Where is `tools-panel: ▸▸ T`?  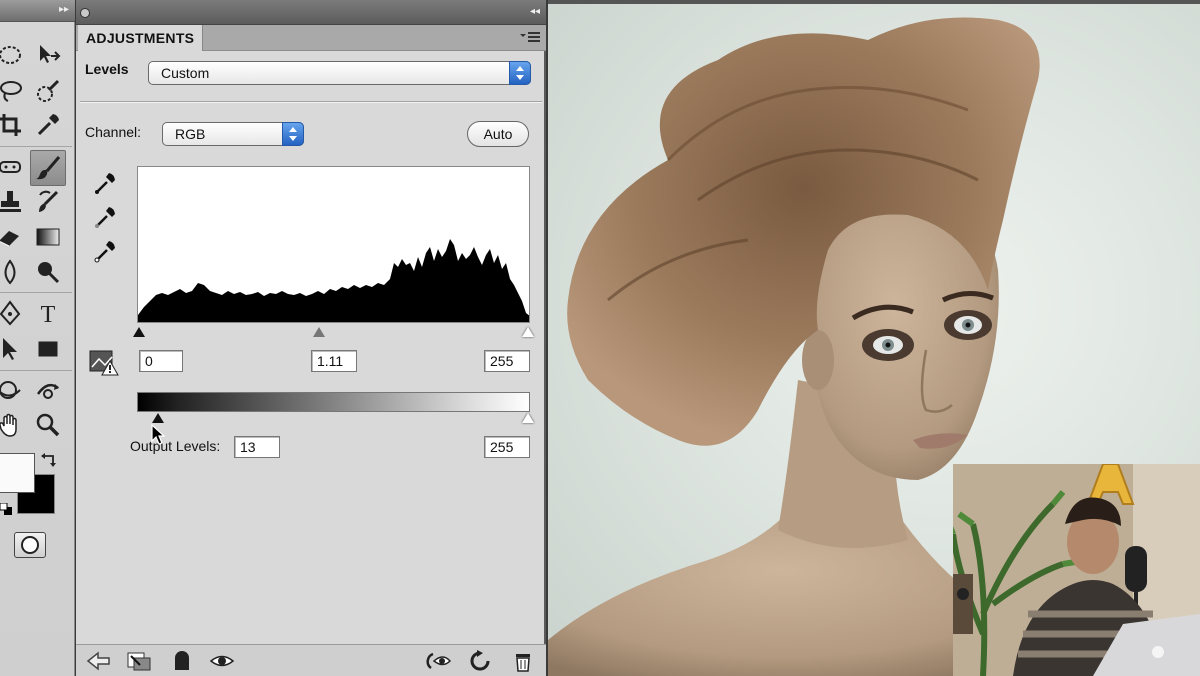
tools-panel: ▸▸ T is located at coordinates (37, 338).